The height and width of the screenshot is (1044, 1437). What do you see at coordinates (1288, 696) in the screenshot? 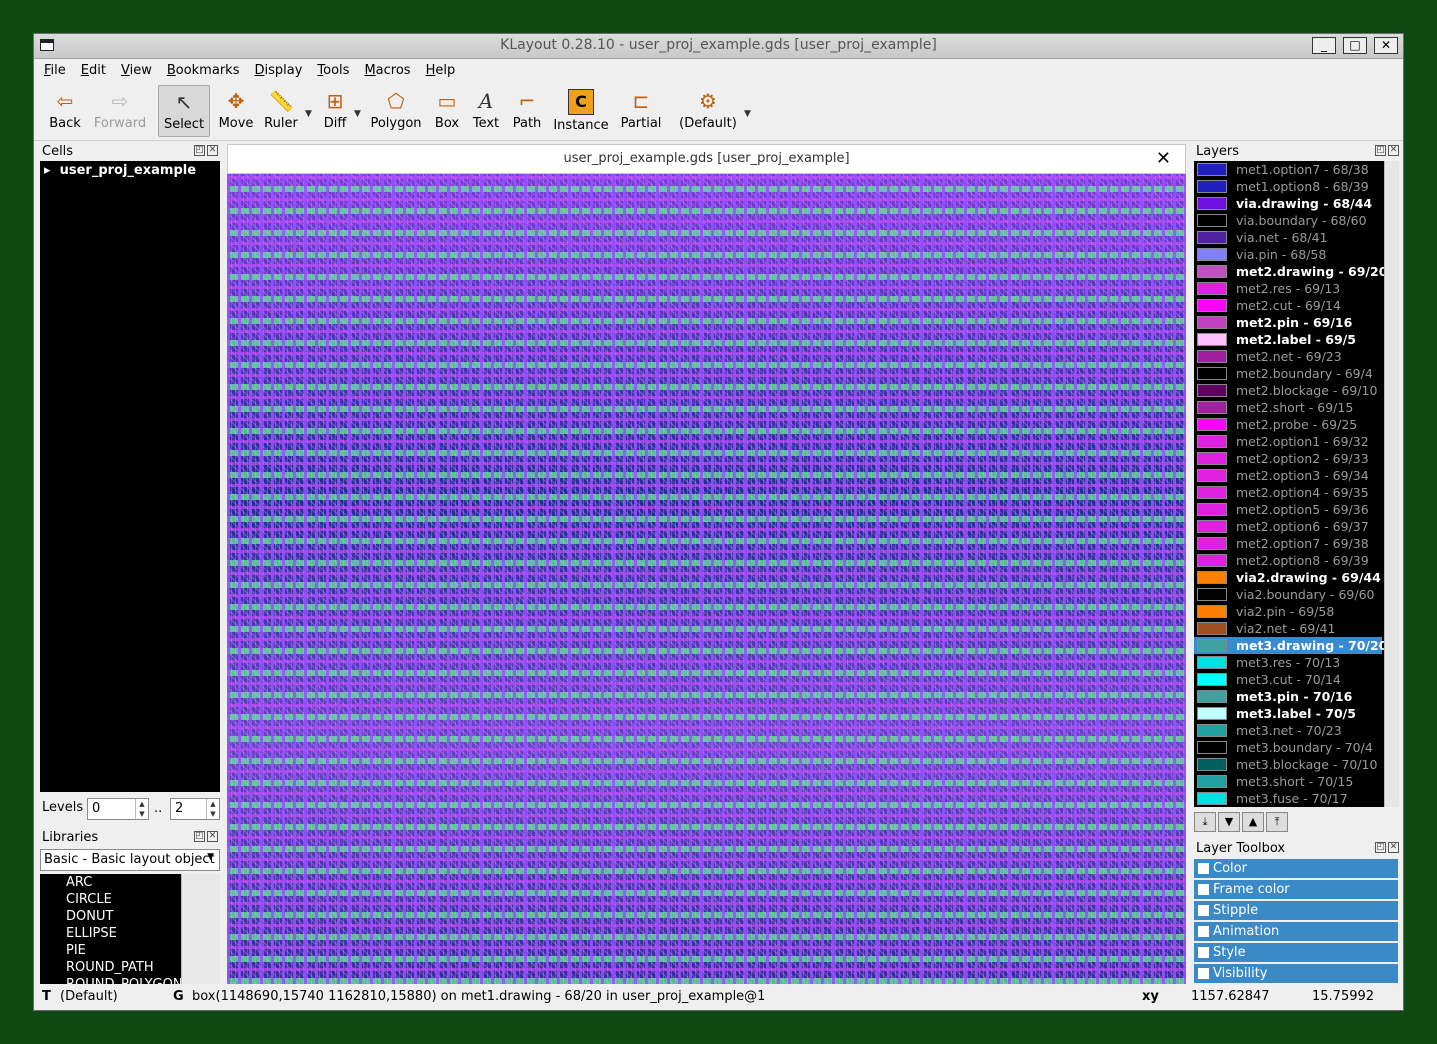
I see `layer-row: met3.pin - 70/16` at bounding box center [1288, 696].